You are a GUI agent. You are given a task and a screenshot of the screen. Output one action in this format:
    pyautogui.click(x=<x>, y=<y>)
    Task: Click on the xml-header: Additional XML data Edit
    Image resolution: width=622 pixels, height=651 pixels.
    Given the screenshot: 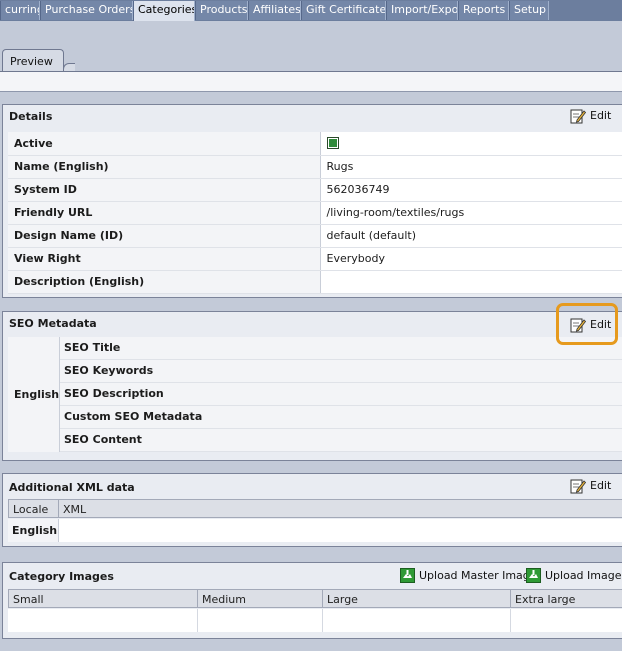 What is the action you would take?
    pyautogui.click(x=312, y=485)
    